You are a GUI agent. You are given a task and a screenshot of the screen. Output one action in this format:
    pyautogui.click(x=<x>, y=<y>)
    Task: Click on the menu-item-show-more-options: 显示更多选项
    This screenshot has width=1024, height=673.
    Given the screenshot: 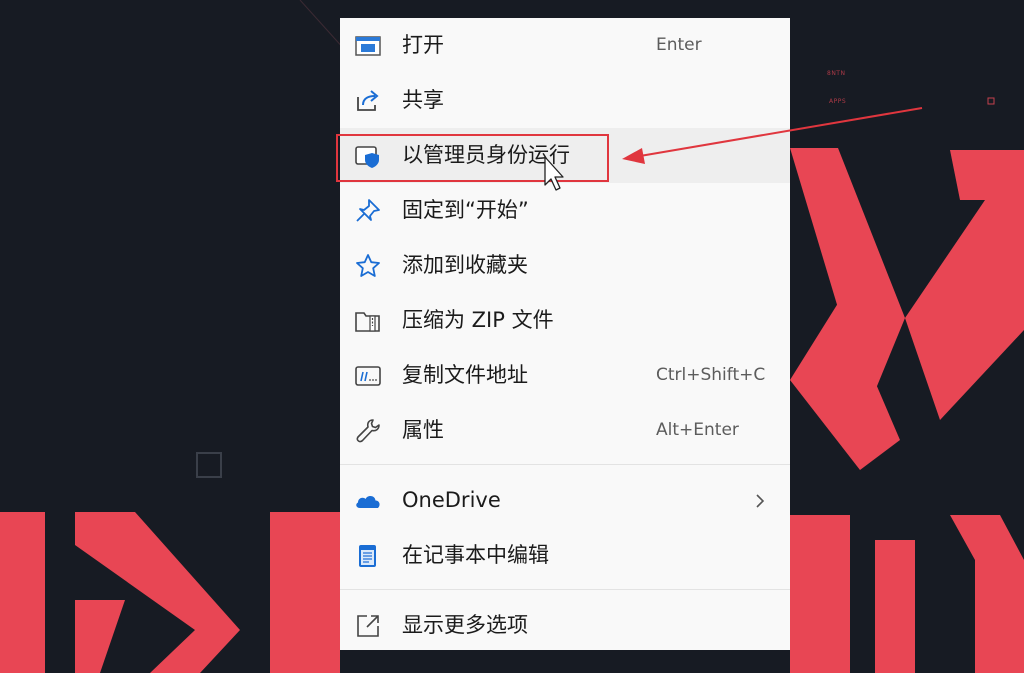 What is the action you would take?
    pyautogui.click(x=565, y=625)
    